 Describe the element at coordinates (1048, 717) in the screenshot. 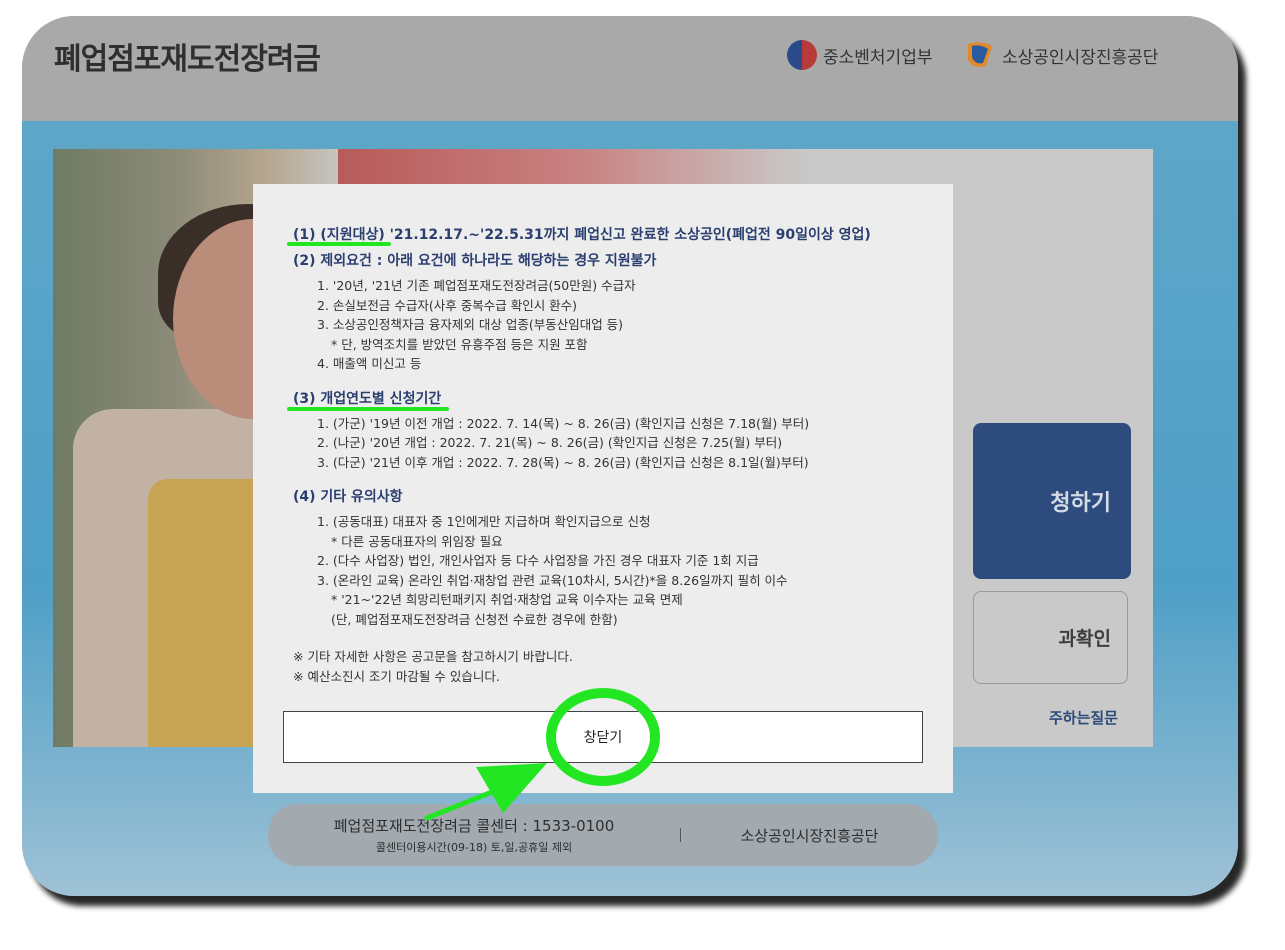

I see `faq-link: 주하는질문` at that location.